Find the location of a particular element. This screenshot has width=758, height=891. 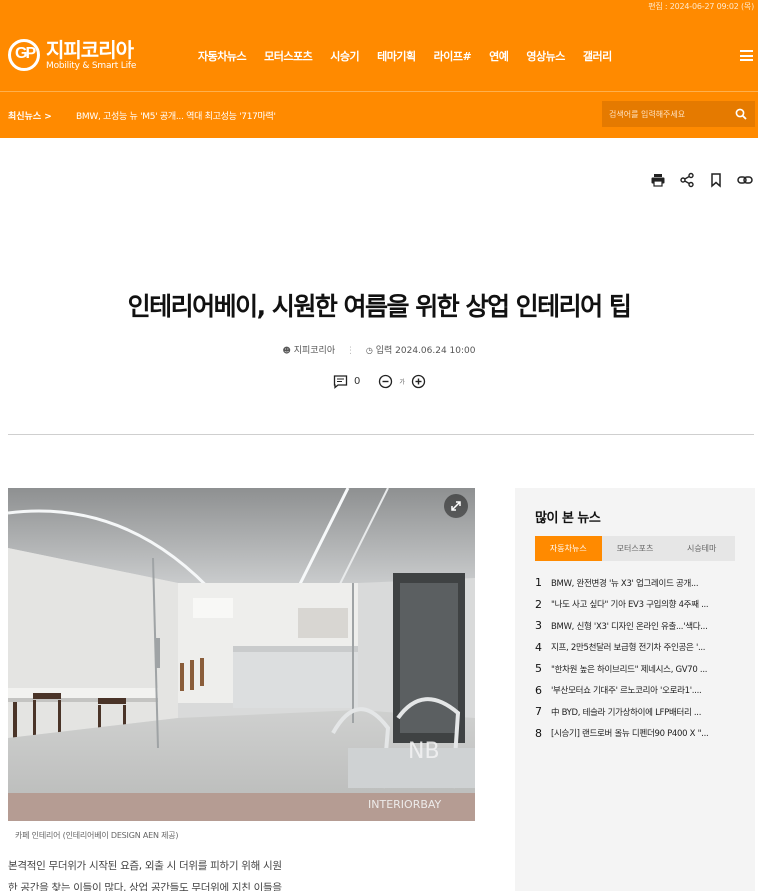

popular-news-tabs: 자동차뉴스 모터스포츠 시승테마 is located at coordinates (635, 548).